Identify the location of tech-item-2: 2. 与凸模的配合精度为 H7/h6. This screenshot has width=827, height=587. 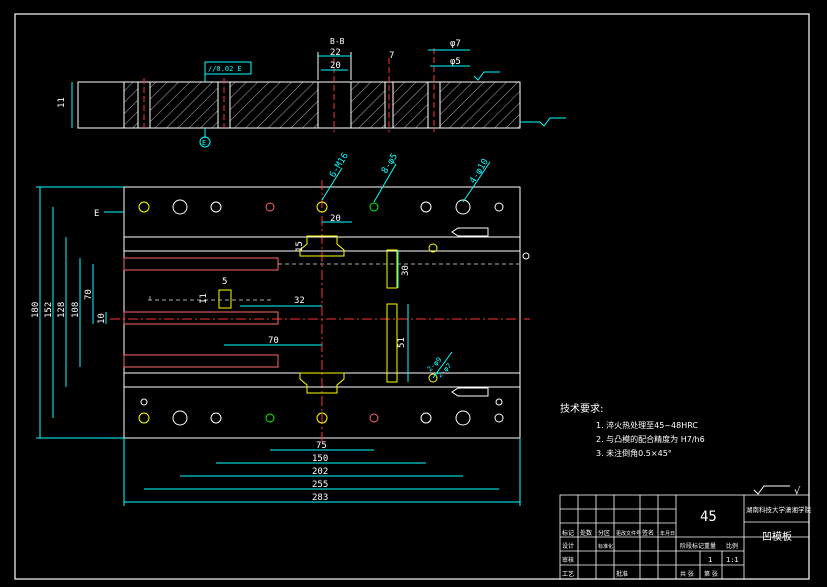
(650, 439).